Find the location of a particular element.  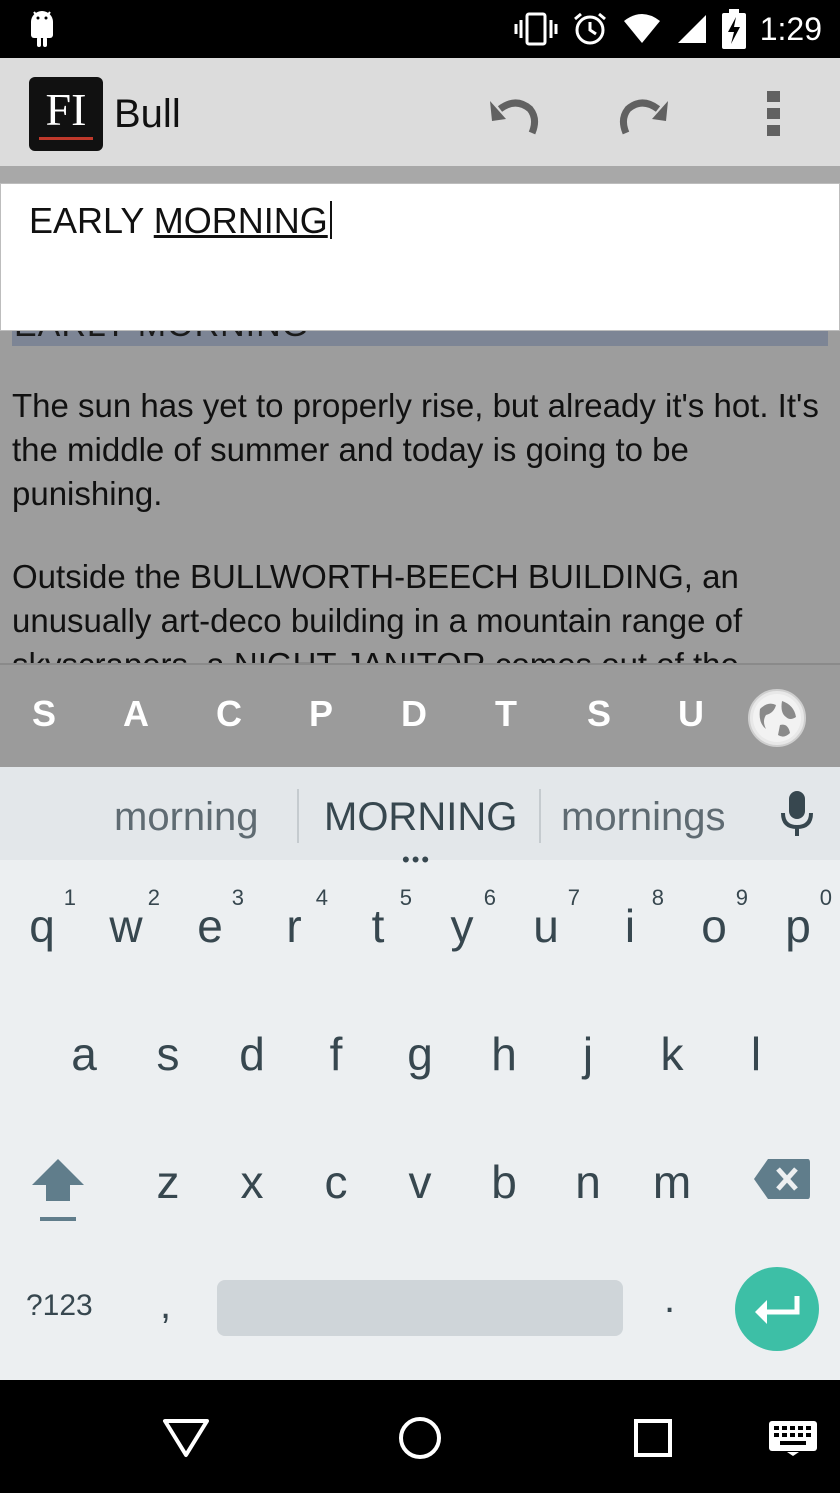

home-button is located at coordinates (420, 1438).